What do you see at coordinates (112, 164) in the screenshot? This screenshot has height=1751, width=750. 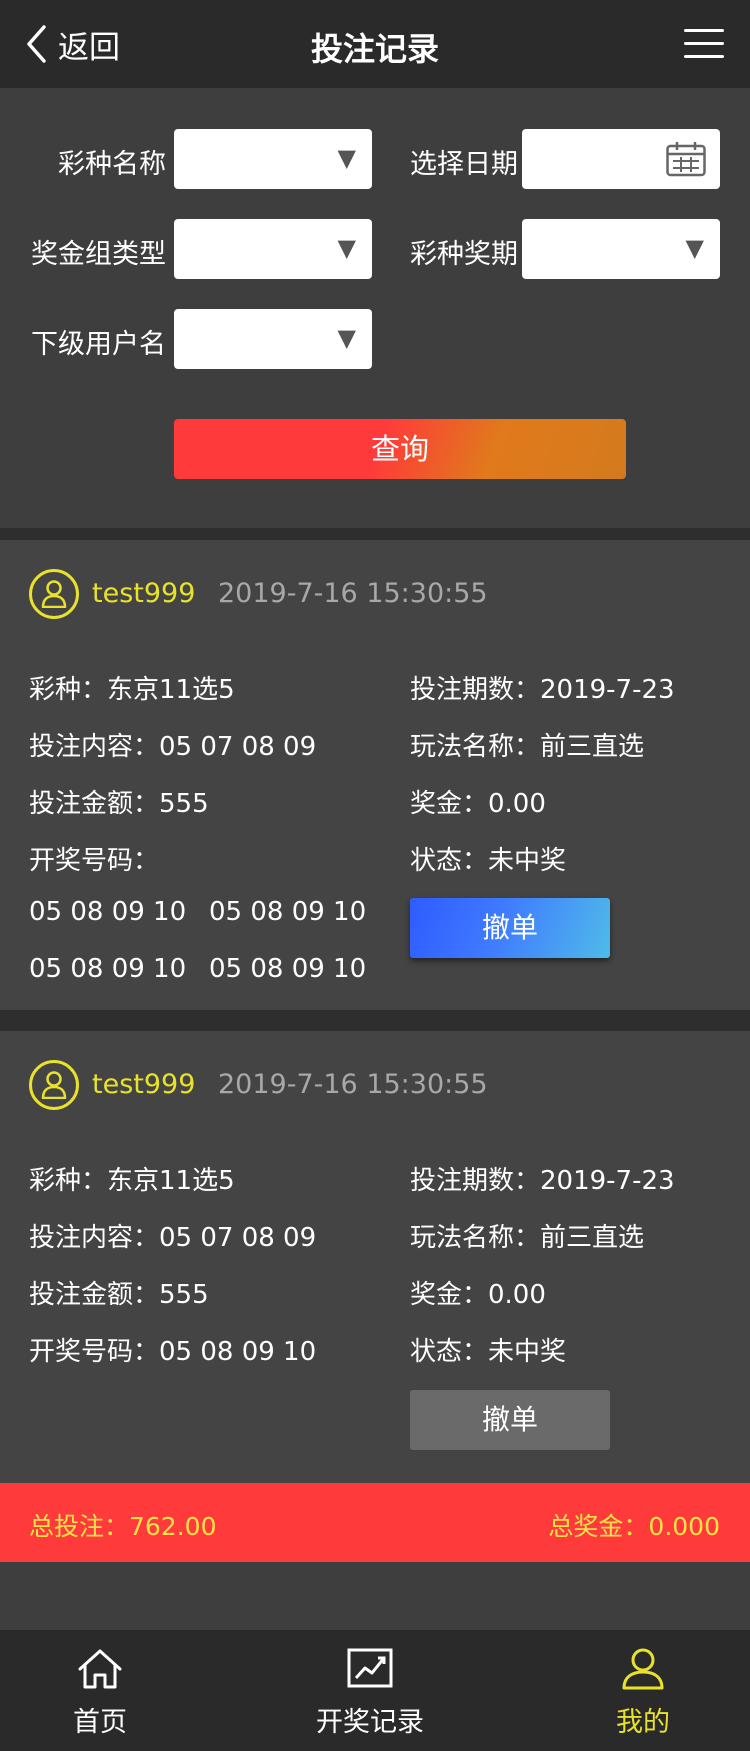 I see `lottery-name-label: 彩种名称` at bounding box center [112, 164].